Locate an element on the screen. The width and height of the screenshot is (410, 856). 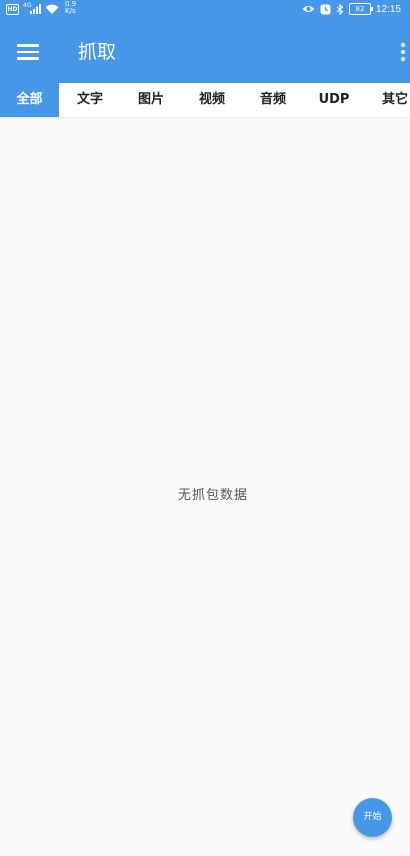
tab-text: 文字 is located at coordinates (90, 100).